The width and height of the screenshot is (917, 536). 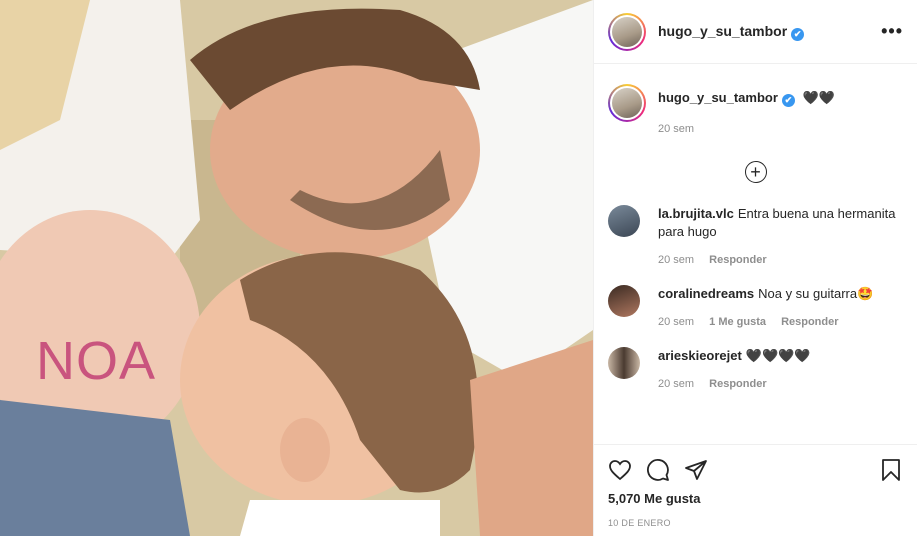 I want to click on comment-username: la.brujita.vlc, so click(x=696, y=213).